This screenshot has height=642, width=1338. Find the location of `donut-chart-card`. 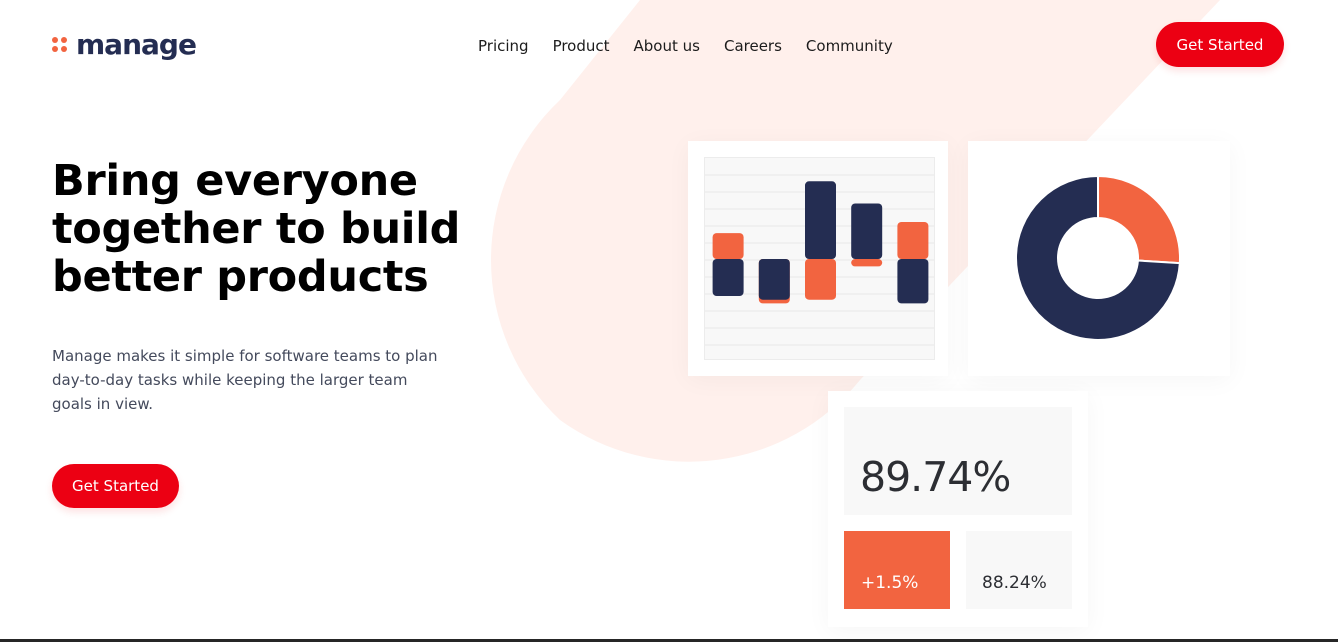

donut-chart-card is located at coordinates (1099, 258).